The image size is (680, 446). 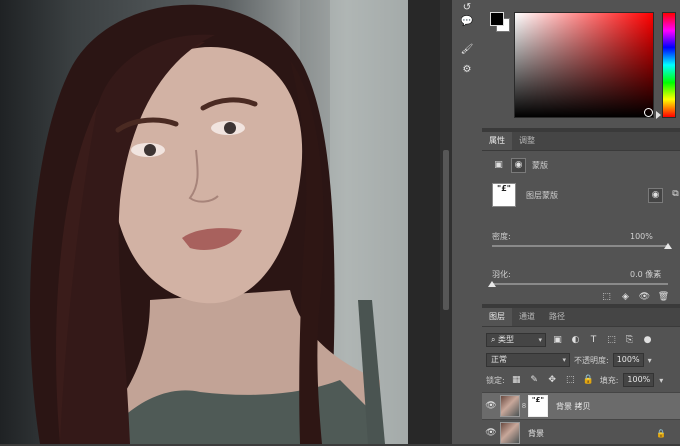 I want to click on filter-adjustment-icon: ◐, so click(x=575, y=340).